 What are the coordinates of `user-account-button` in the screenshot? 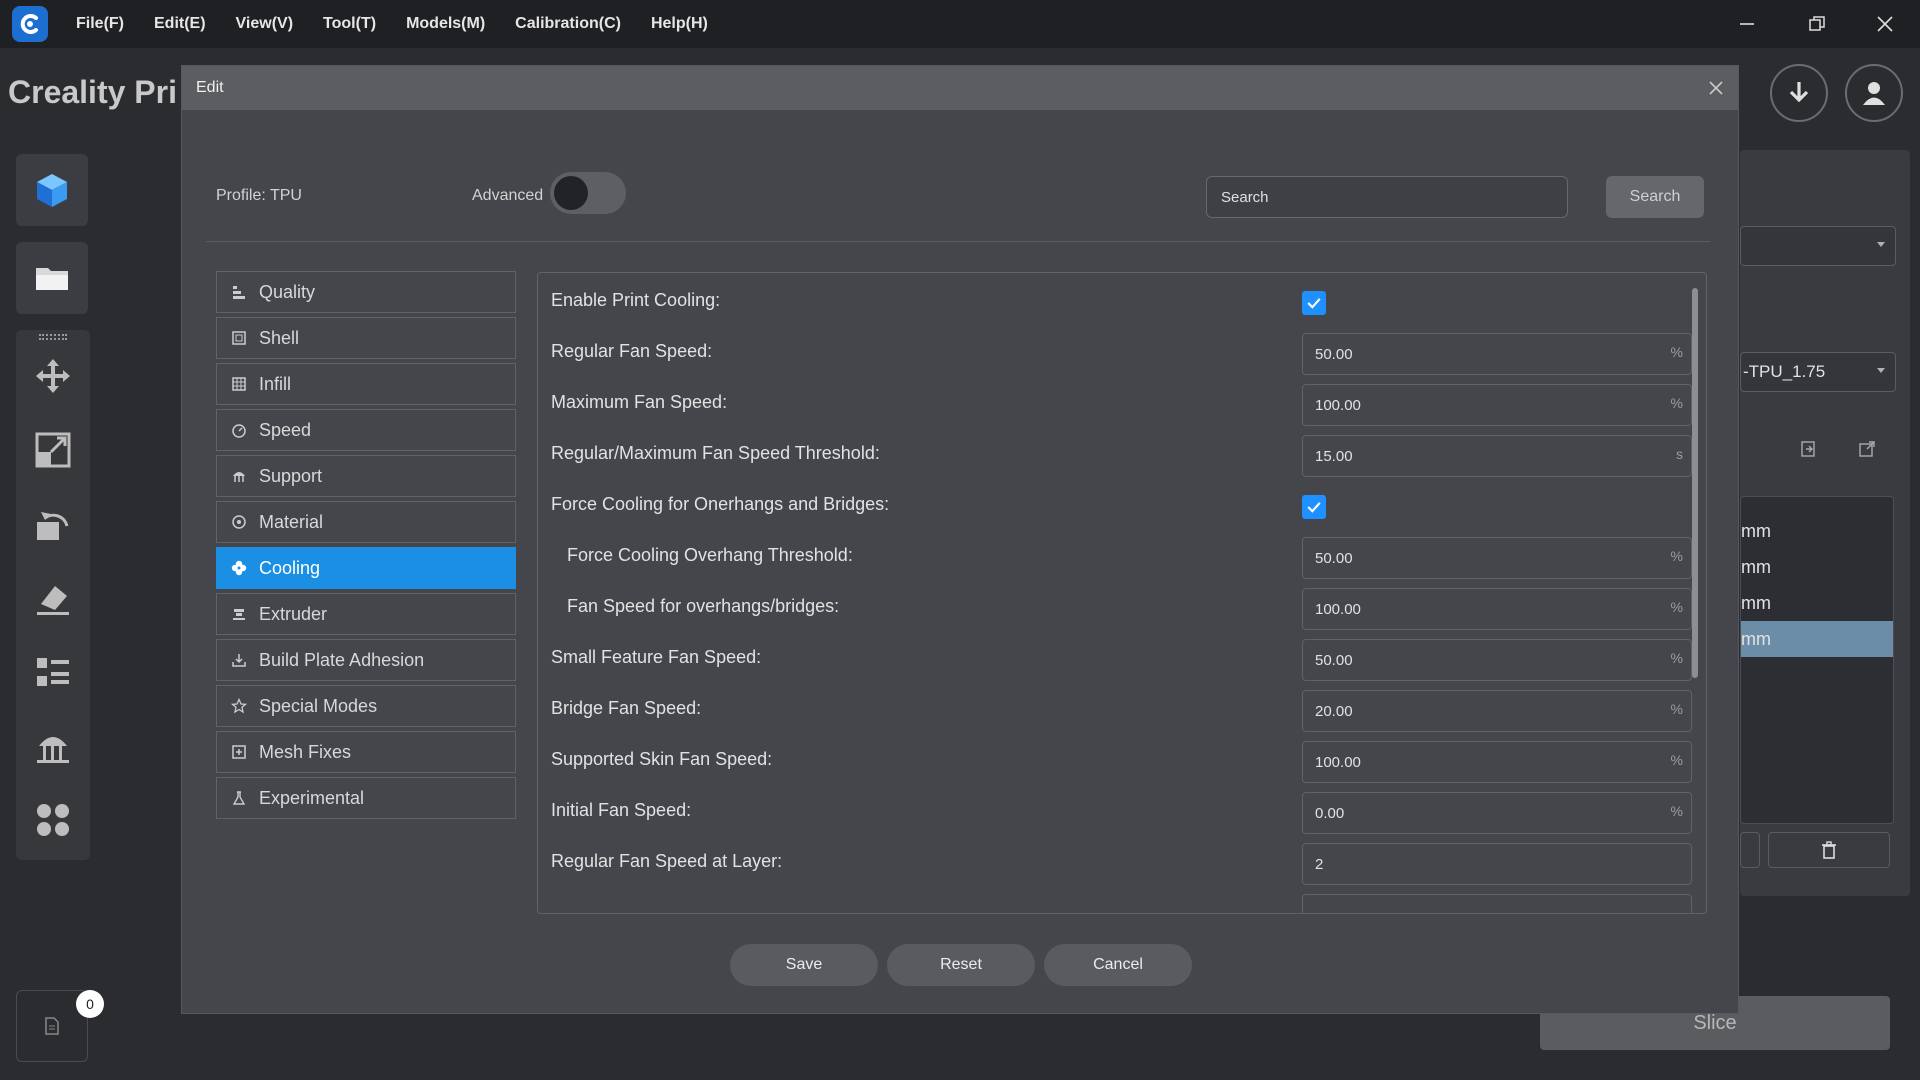 It's located at (1874, 93).